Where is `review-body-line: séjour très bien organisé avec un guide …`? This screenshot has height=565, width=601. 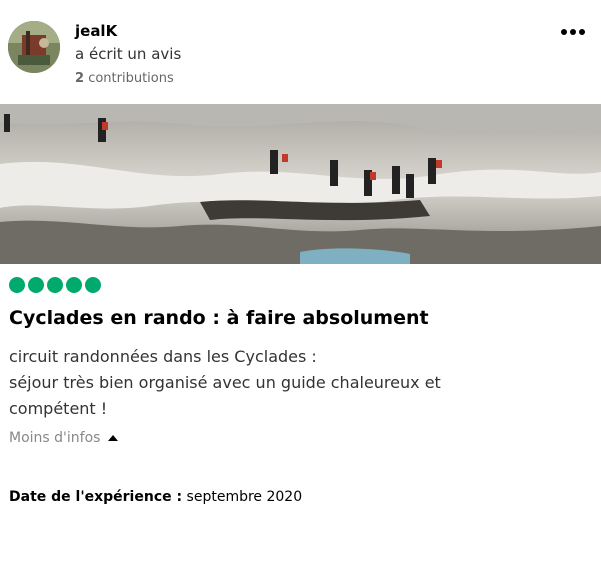
review-body-line: séjour très bien organisé avec un guide … is located at coordinates (225, 382).